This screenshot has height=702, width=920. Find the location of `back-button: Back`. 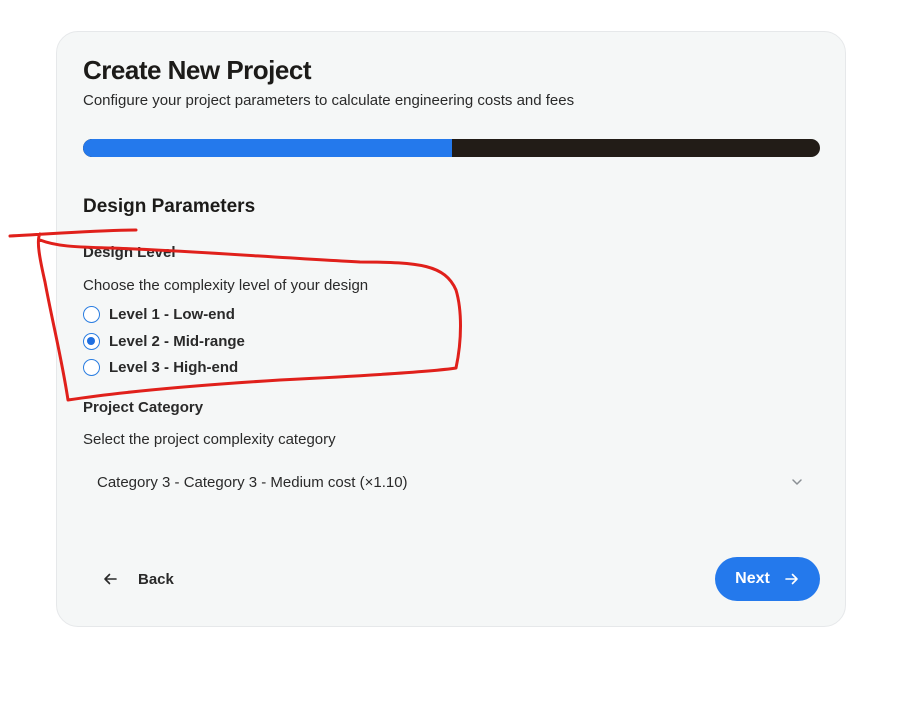

back-button: Back is located at coordinates (138, 579).